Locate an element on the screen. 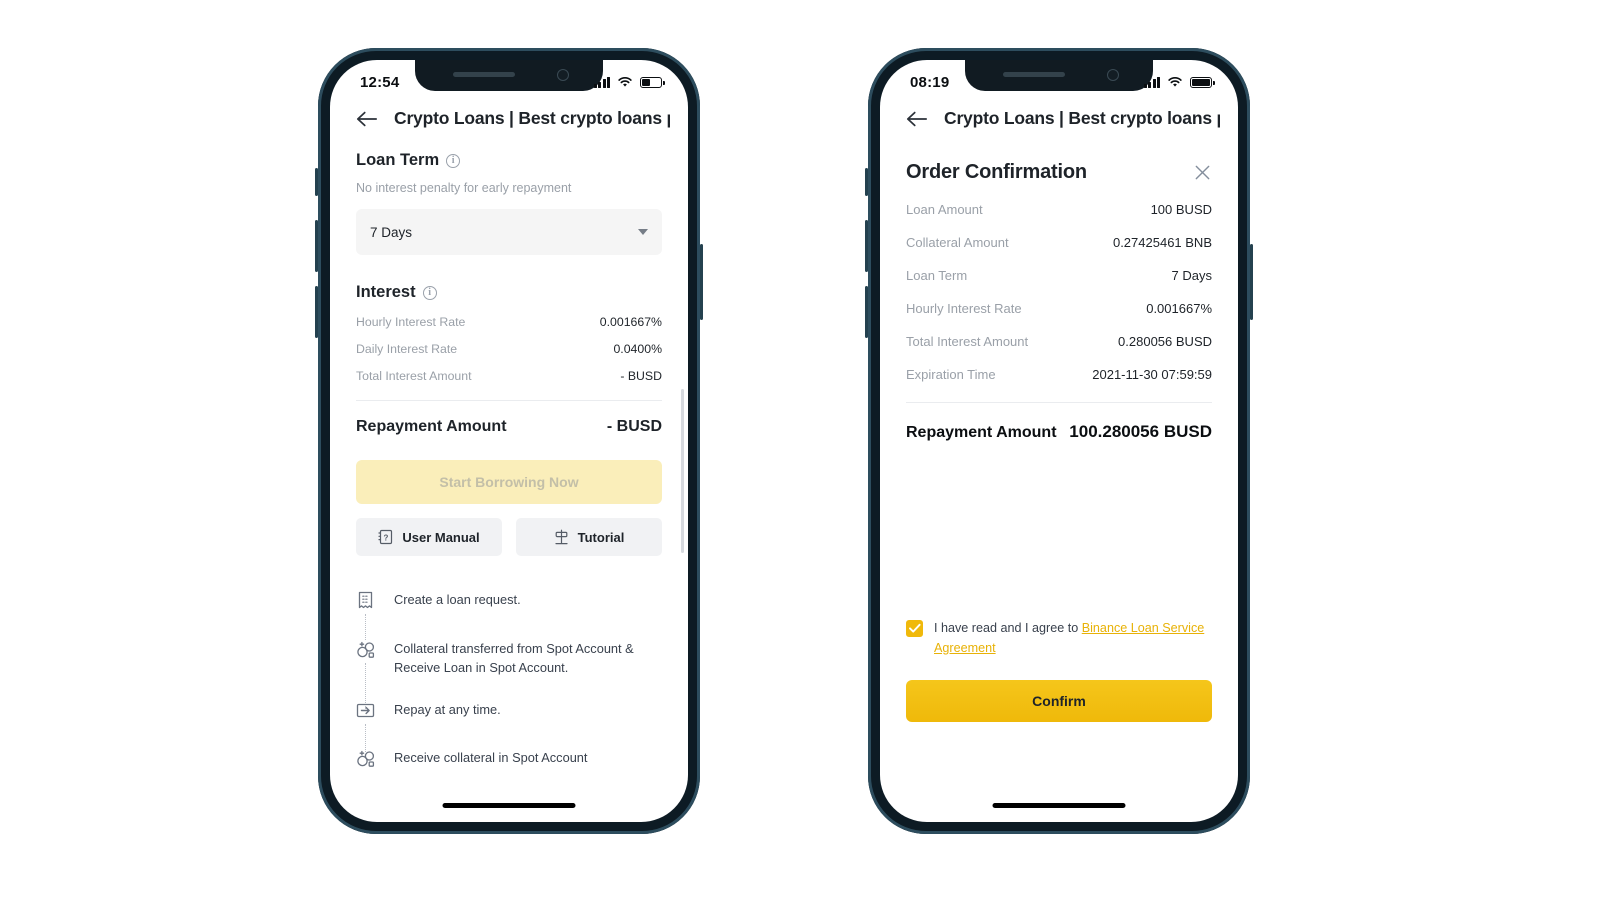 Image resolution: width=1600 pixels, height=900 pixels. status-bar: 08:19 is located at coordinates (1059, 79).